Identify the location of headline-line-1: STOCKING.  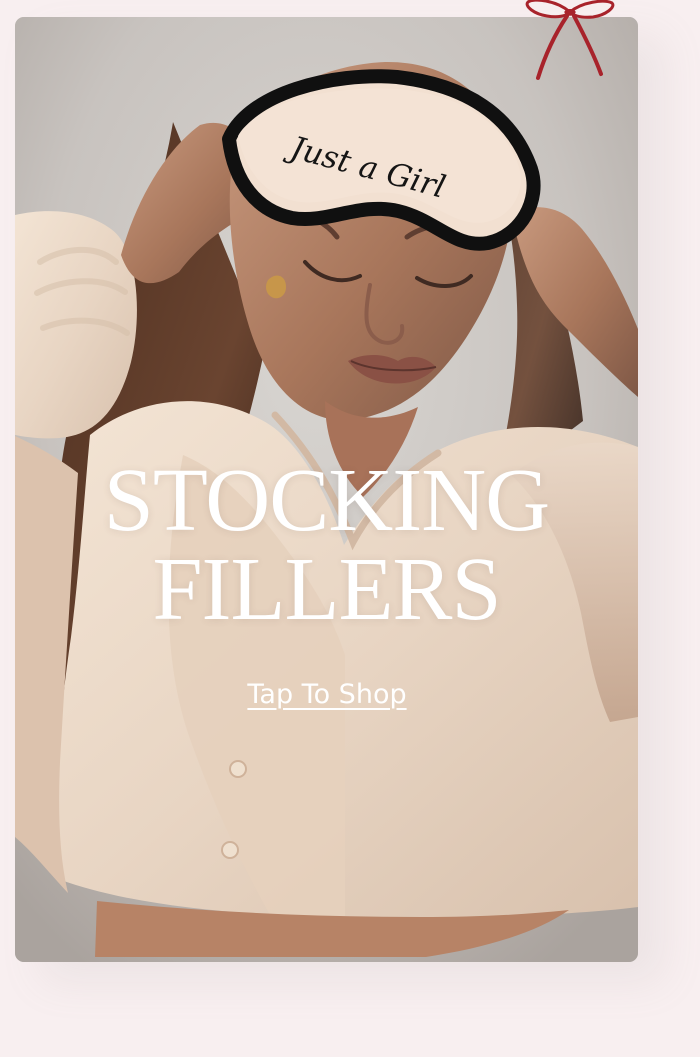
(326, 500).